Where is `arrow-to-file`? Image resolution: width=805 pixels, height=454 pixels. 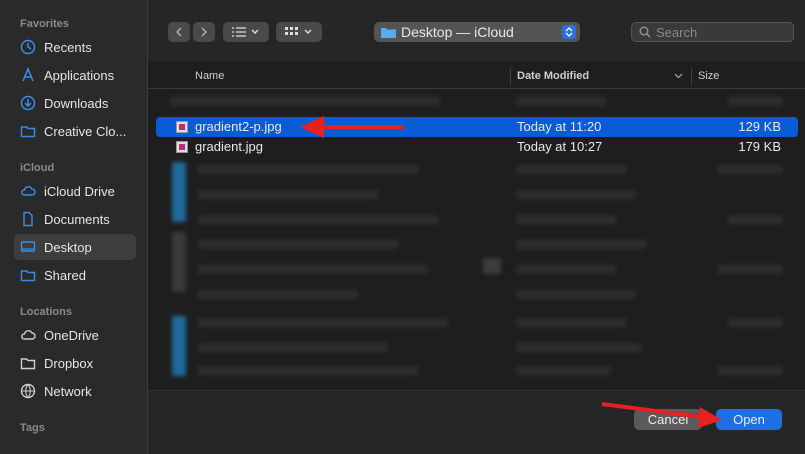
arrow-to-file is located at coordinates (352, 127).